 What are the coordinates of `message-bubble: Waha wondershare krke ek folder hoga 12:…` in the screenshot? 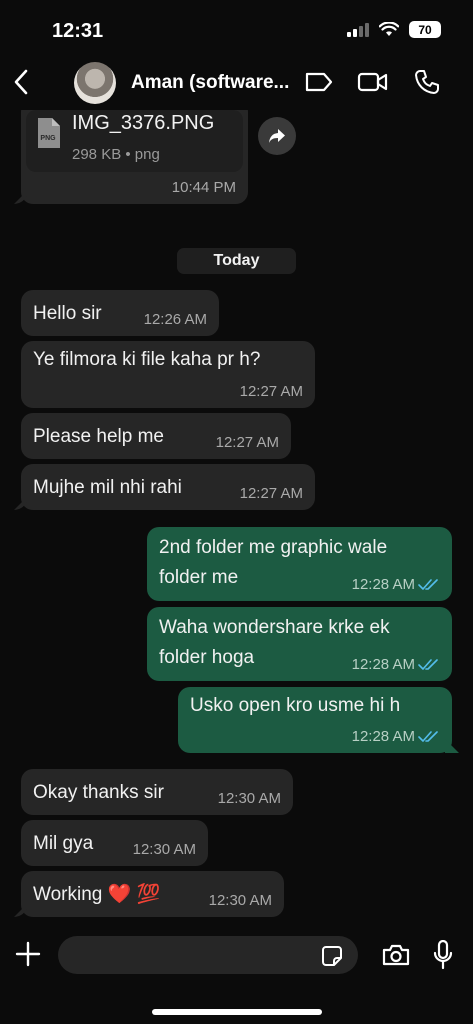 It's located at (299, 644).